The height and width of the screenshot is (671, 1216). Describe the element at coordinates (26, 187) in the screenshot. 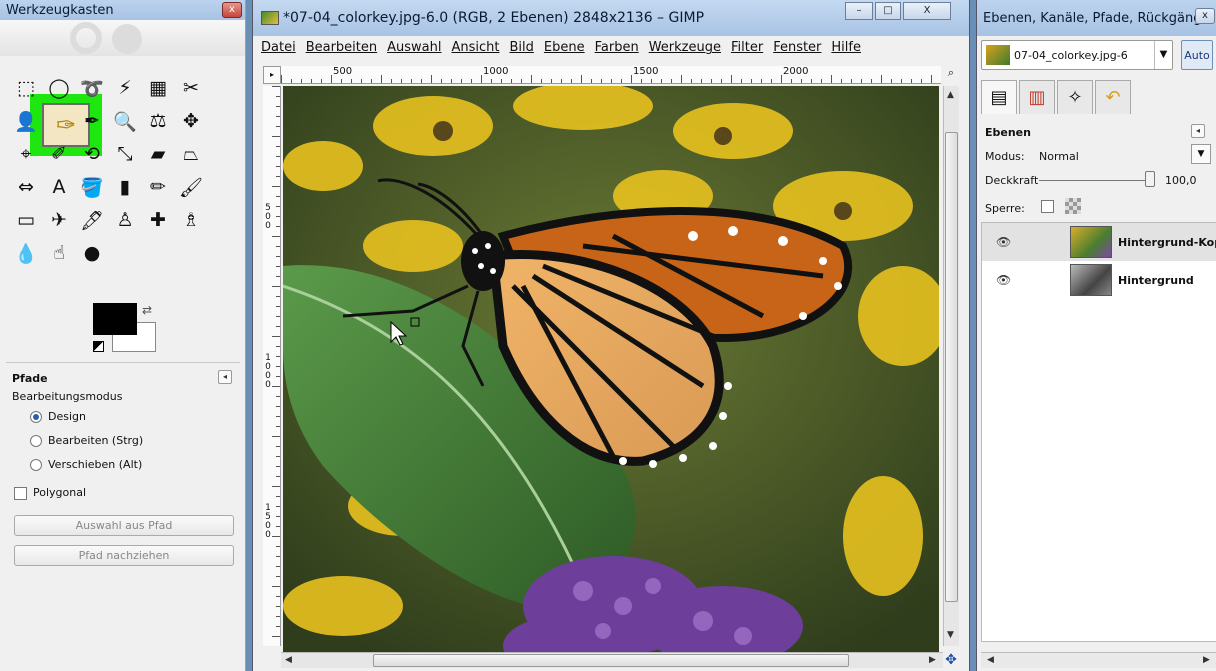

I see `flip-tool-icon: ⇔` at that location.